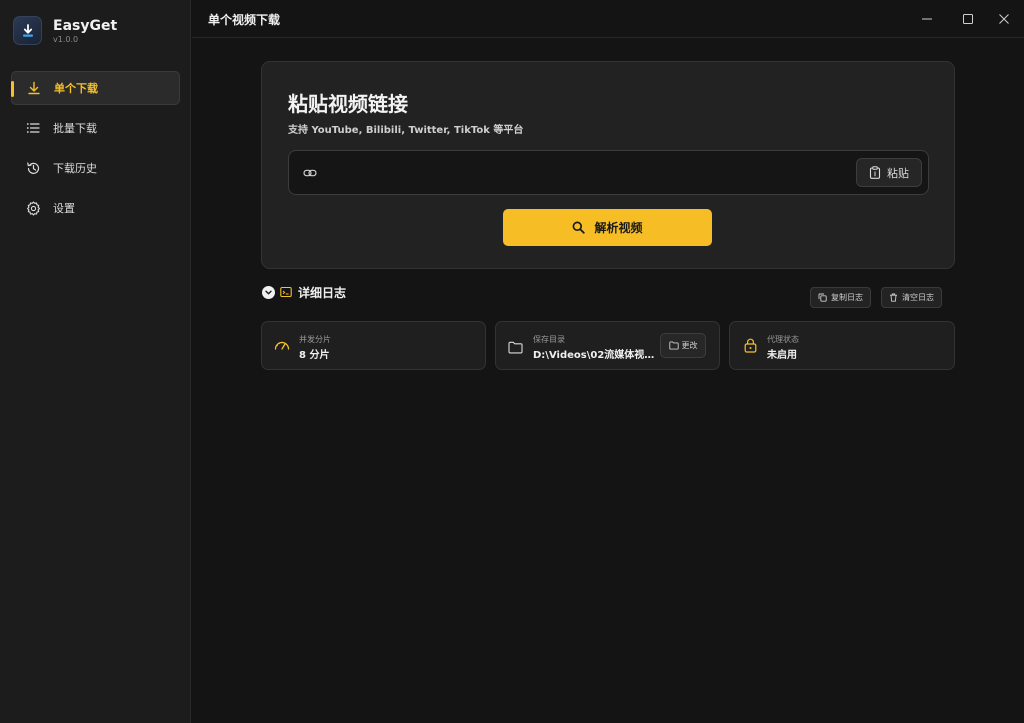  Describe the element at coordinates (75, 168) in the screenshot. I see `sidebar-item-label: 下载历史` at that location.